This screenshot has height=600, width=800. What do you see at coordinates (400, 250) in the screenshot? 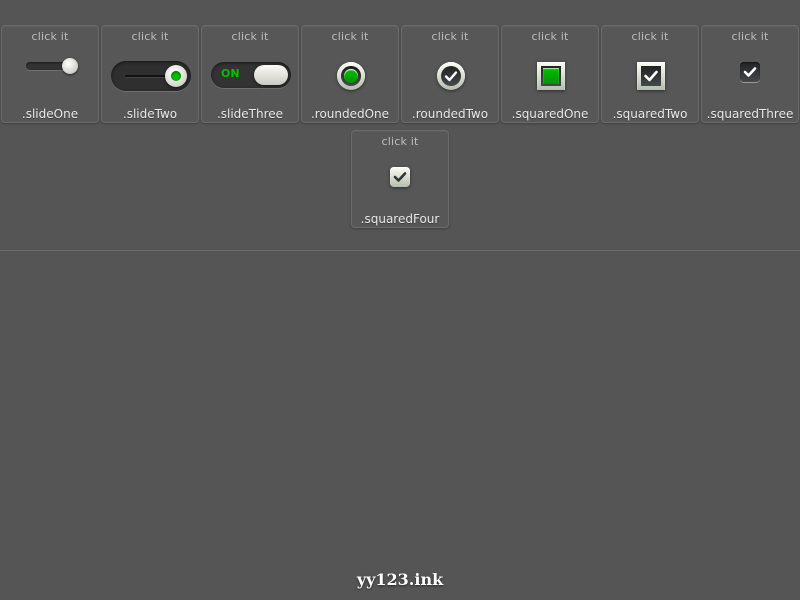
I see `divider` at bounding box center [400, 250].